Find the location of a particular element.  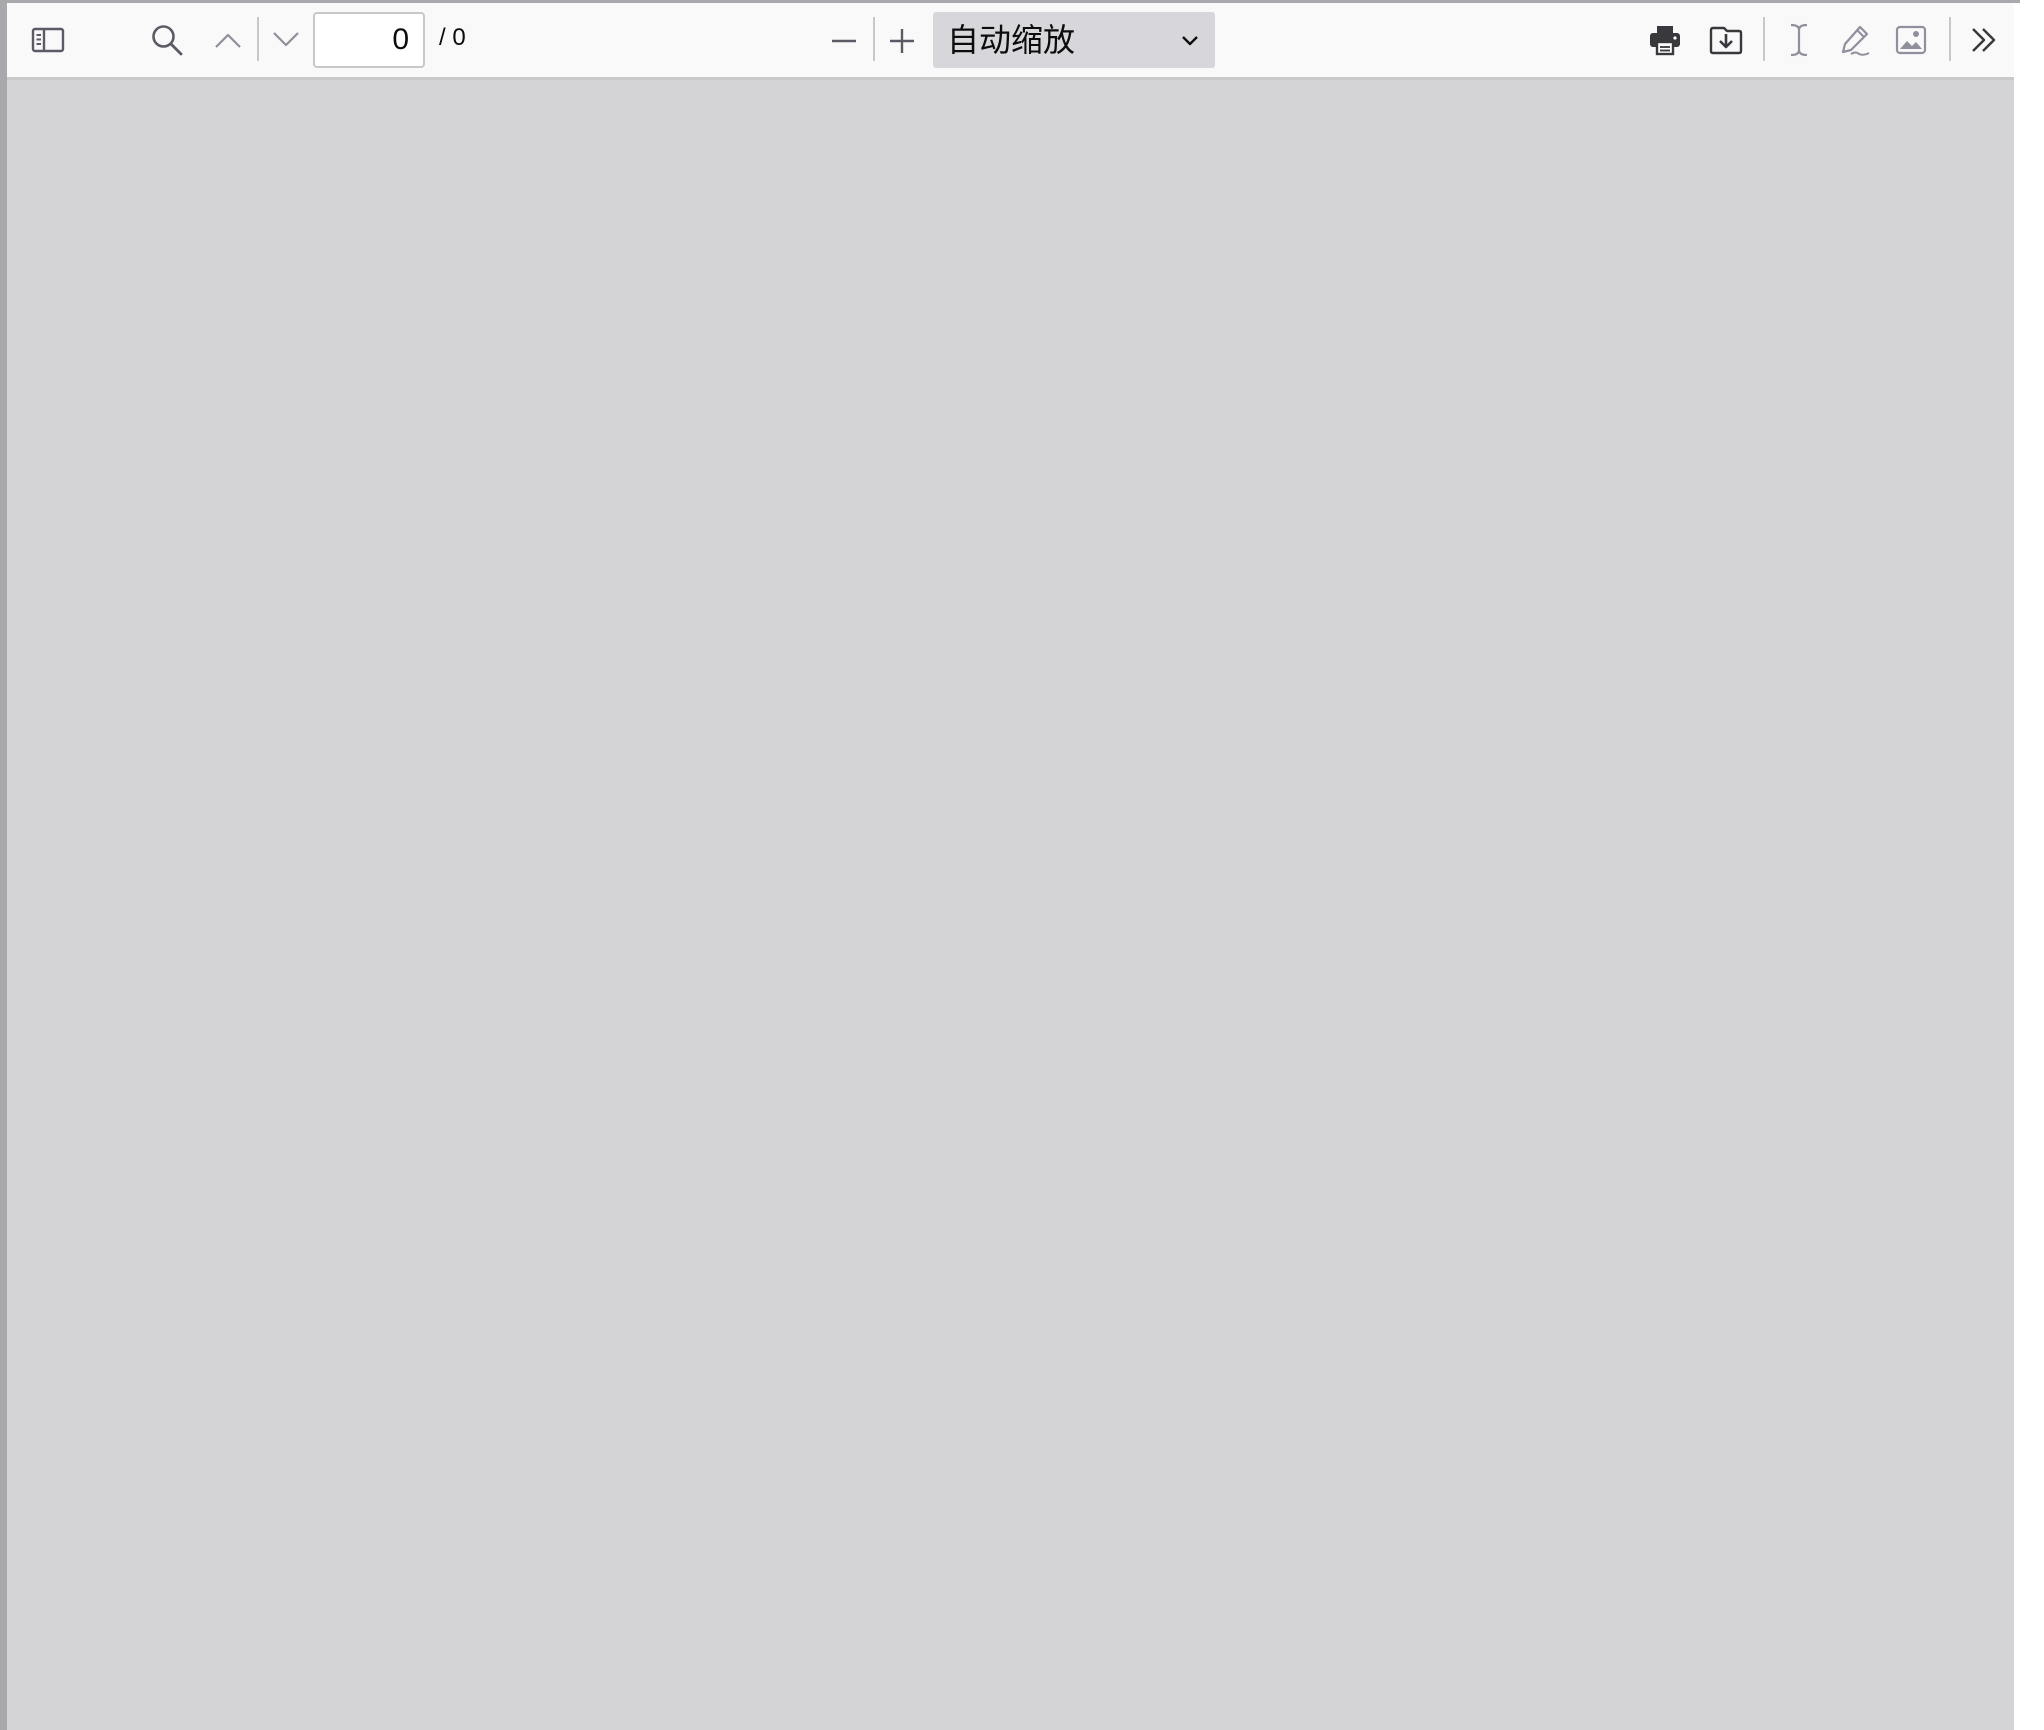

previous-page-button is located at coordinates (228, 40).